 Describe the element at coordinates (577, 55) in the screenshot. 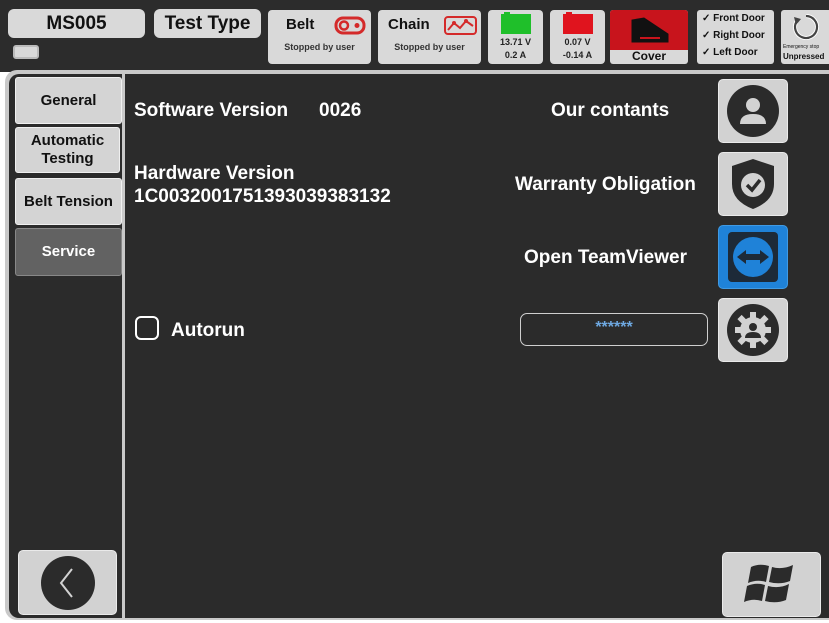

I see `battery-2-current: -0.14 A` at that location.